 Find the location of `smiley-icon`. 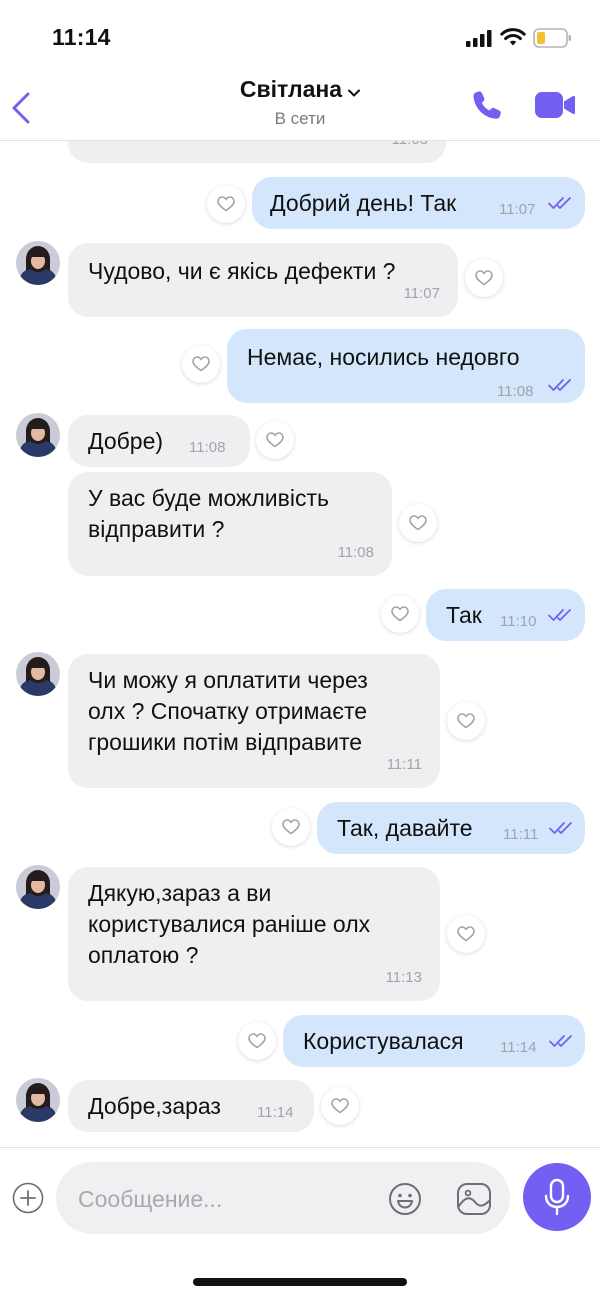

smiley-icon is located at coordinates (405, 1199).